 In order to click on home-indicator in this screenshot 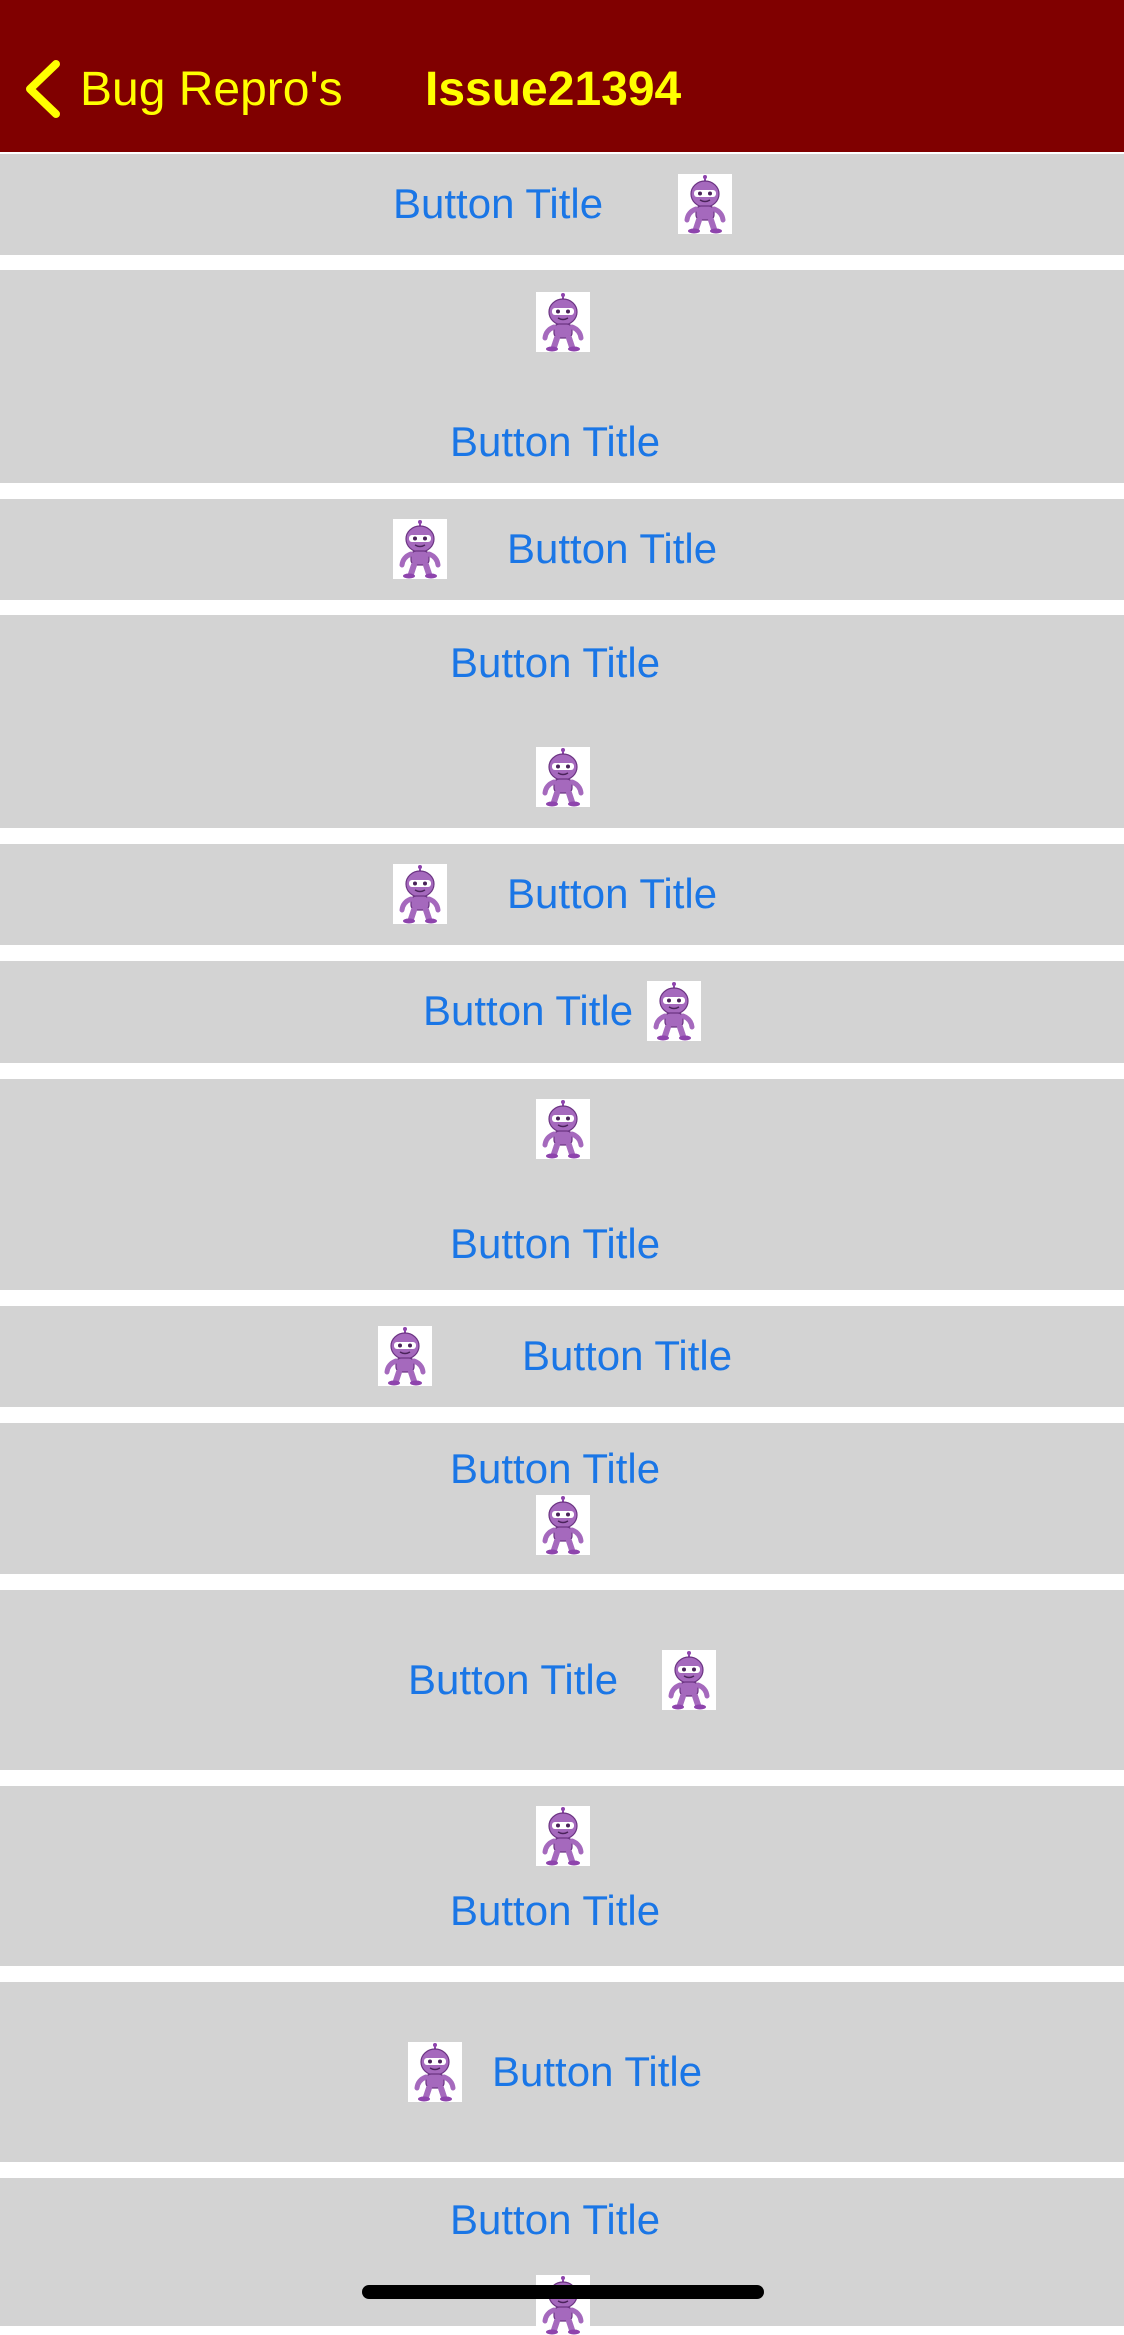, I will do `click(563, 2292)`.